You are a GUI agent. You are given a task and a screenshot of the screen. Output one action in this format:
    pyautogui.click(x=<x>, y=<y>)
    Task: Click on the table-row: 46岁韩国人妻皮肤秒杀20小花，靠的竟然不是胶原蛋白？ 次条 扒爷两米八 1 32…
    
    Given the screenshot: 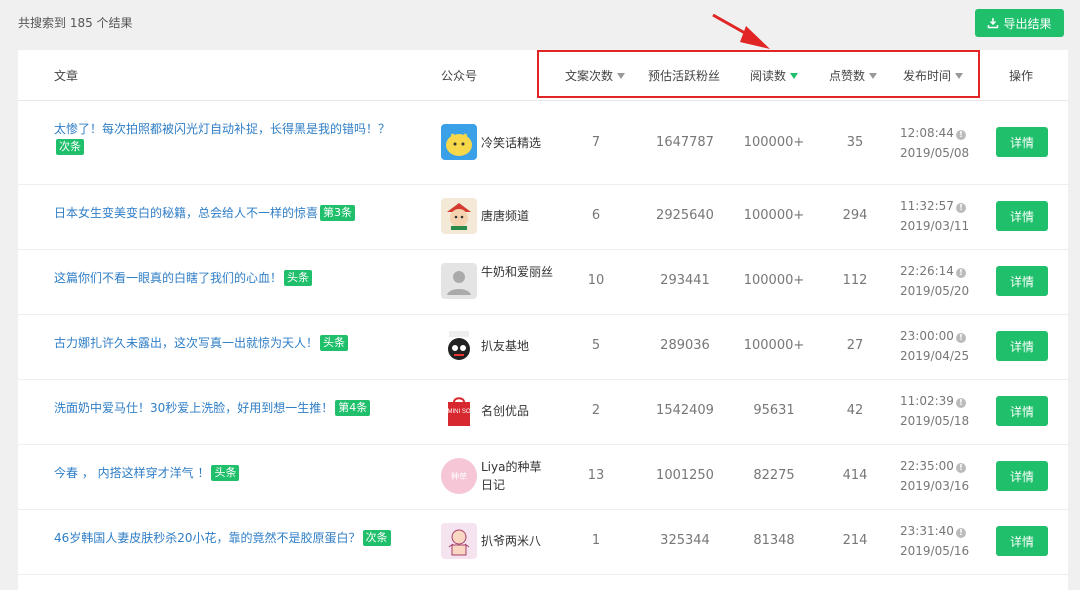 What is the action you would take?
    pyautogui.click(x=543, y=542)
    